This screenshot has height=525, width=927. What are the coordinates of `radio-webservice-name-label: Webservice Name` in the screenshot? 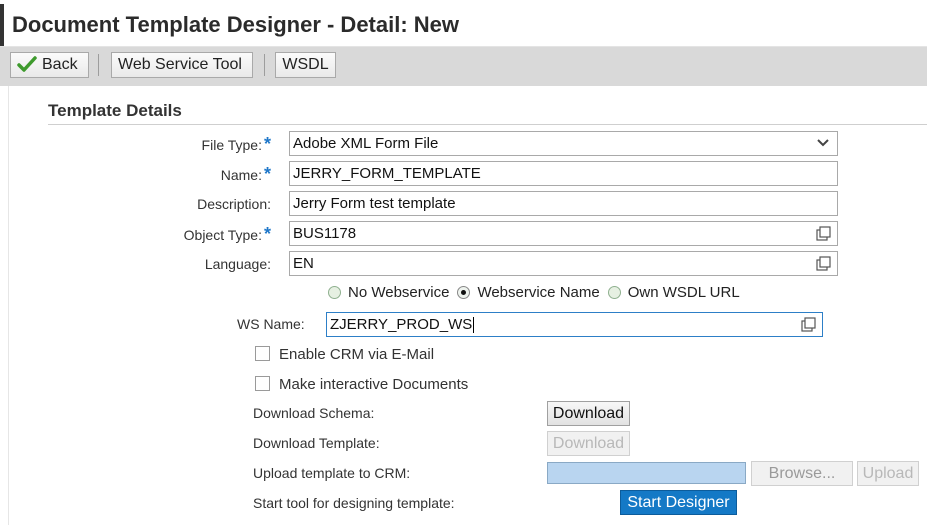 It's located at (538, 292).